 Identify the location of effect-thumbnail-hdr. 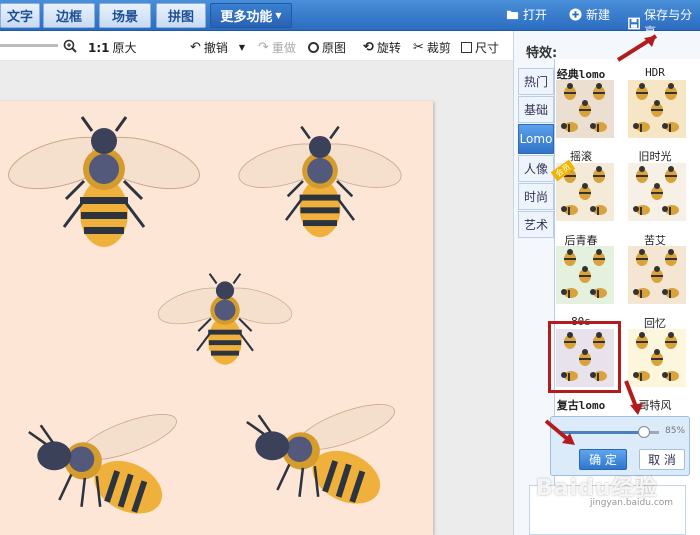
(657, 109).